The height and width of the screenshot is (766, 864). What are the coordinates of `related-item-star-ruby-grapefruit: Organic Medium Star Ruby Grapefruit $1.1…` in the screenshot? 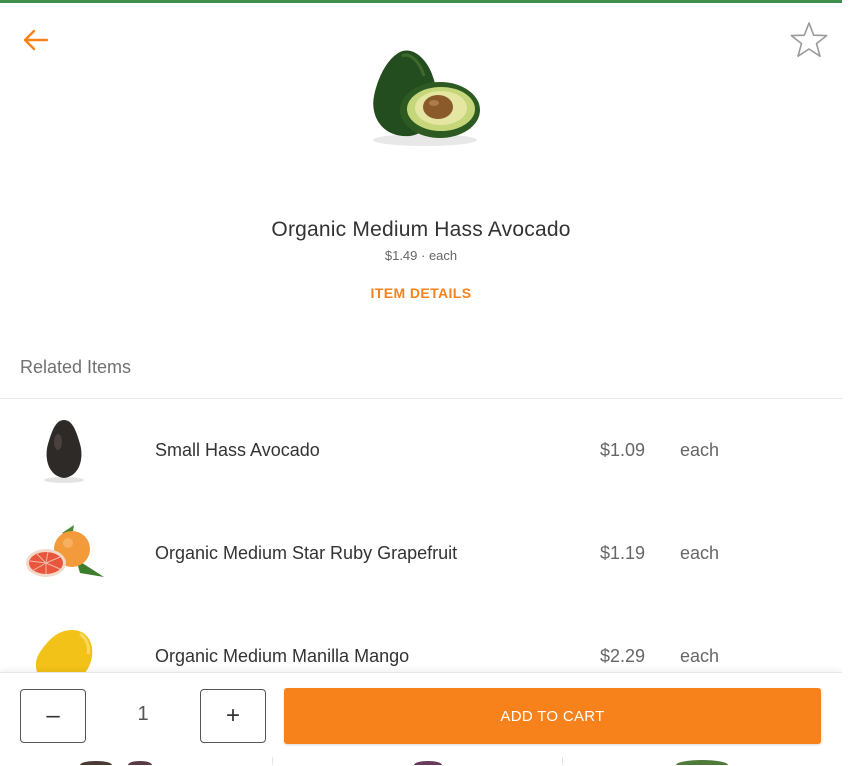 It's located at (421, 553).